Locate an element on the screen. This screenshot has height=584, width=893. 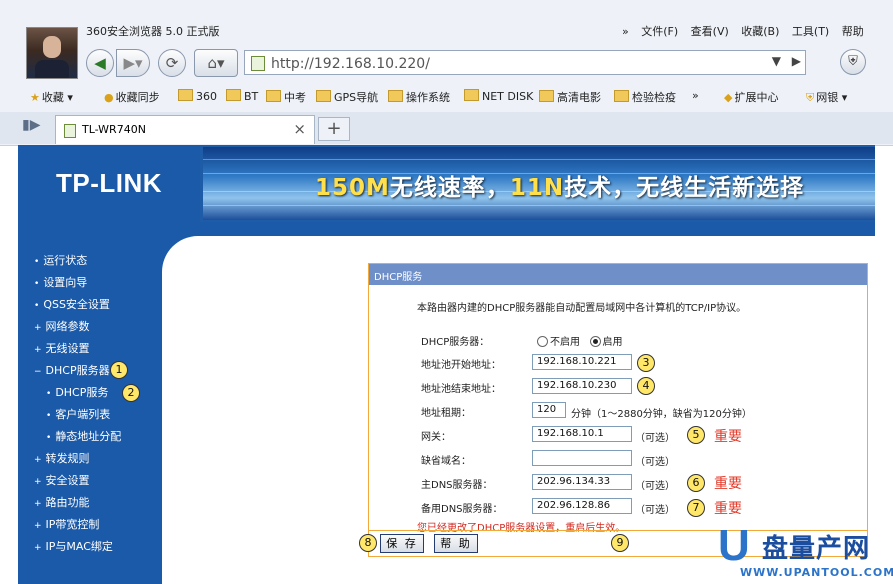
annotation-marker-1: 1 is located at coordinates (119, 370).